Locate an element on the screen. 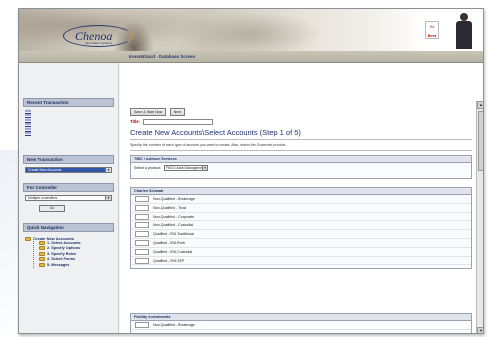 Image resolution: width=490 pixels, height=337 pixels. new-transaction-select: Create New Accounts ▼ is located at coordinates (68, 170).